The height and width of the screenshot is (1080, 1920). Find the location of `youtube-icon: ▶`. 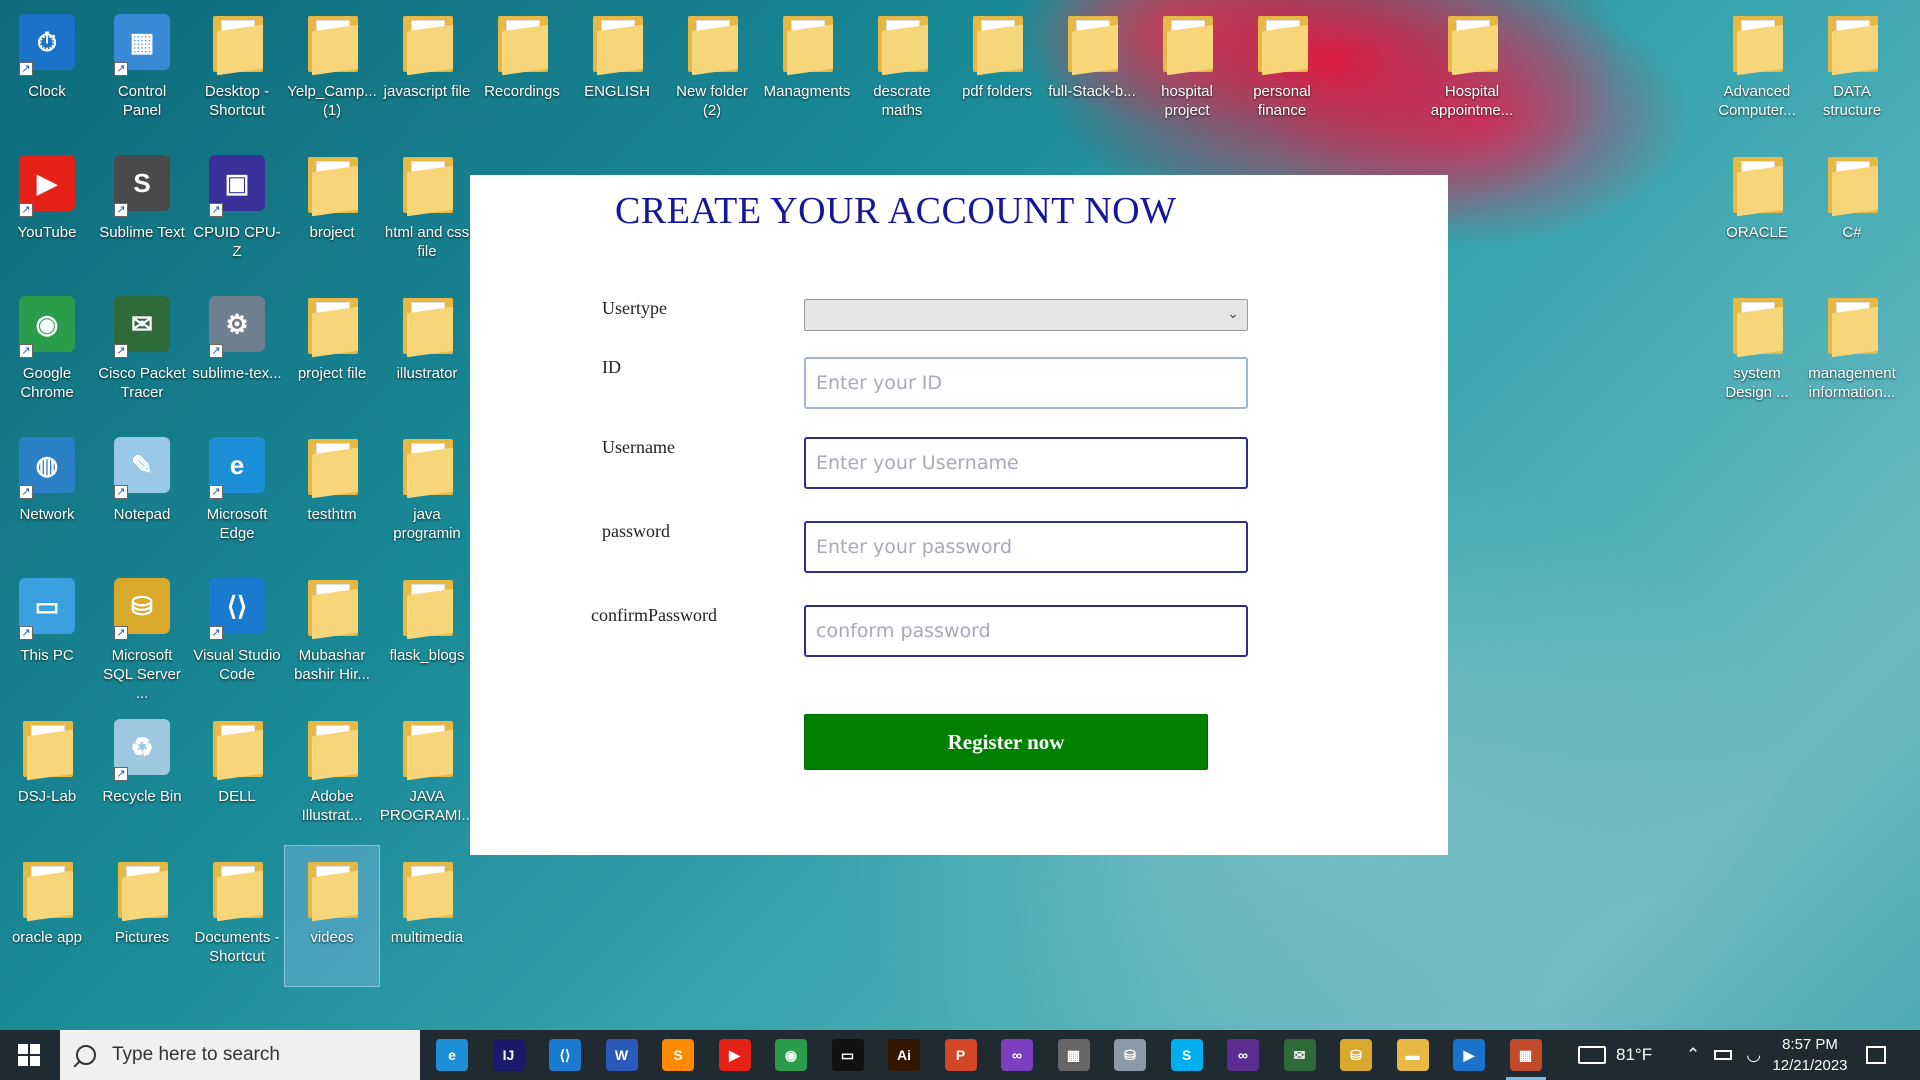

youtube-icon: ▶ is located at coordinates (734, 1055).